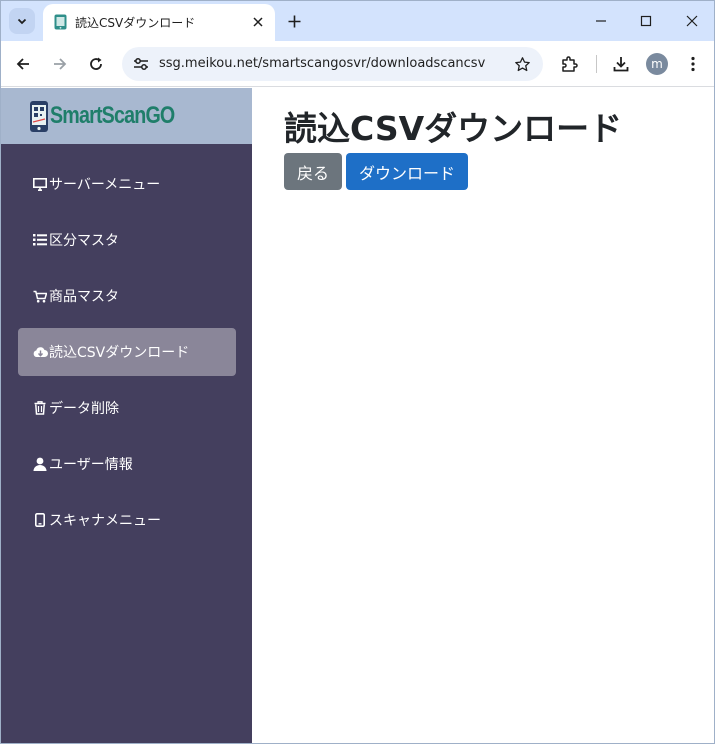 This screenshot has height=744, width=715. I want to click on sidebar-item-label: 区分マスタ, so click(84, 241).